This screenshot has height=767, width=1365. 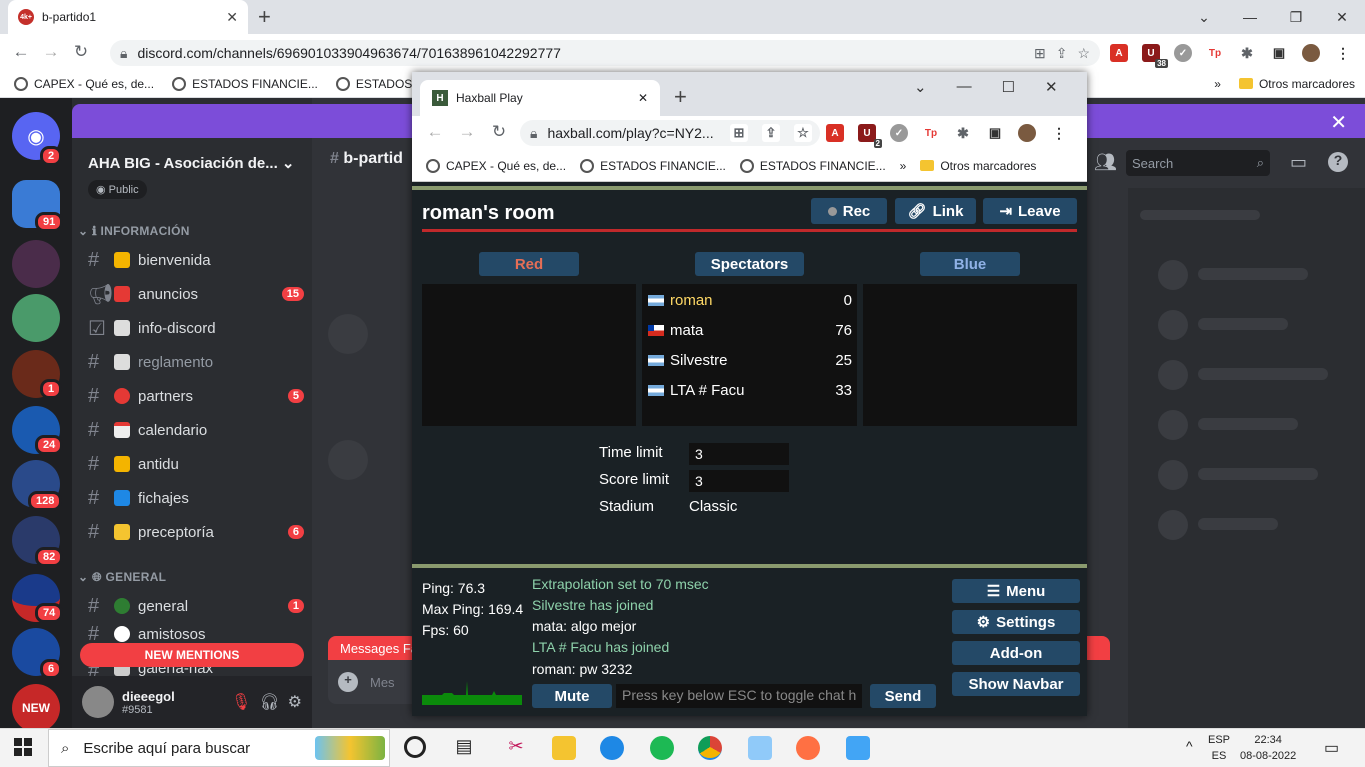 What do you see at coordinates (98, 702) in the screenshot?
I see `avatar` at bounding box center [98, 702].